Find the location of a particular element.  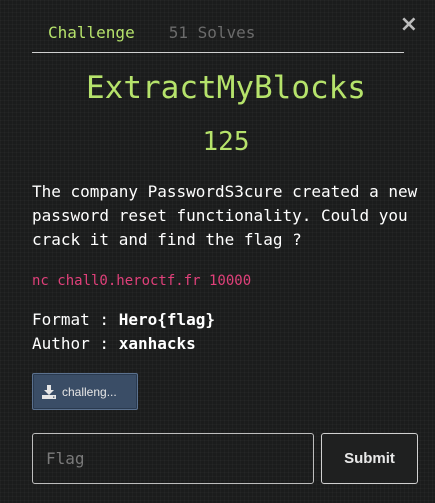

modal-tabs: Challenge 51 Solves is located at coordinates (218, 35).